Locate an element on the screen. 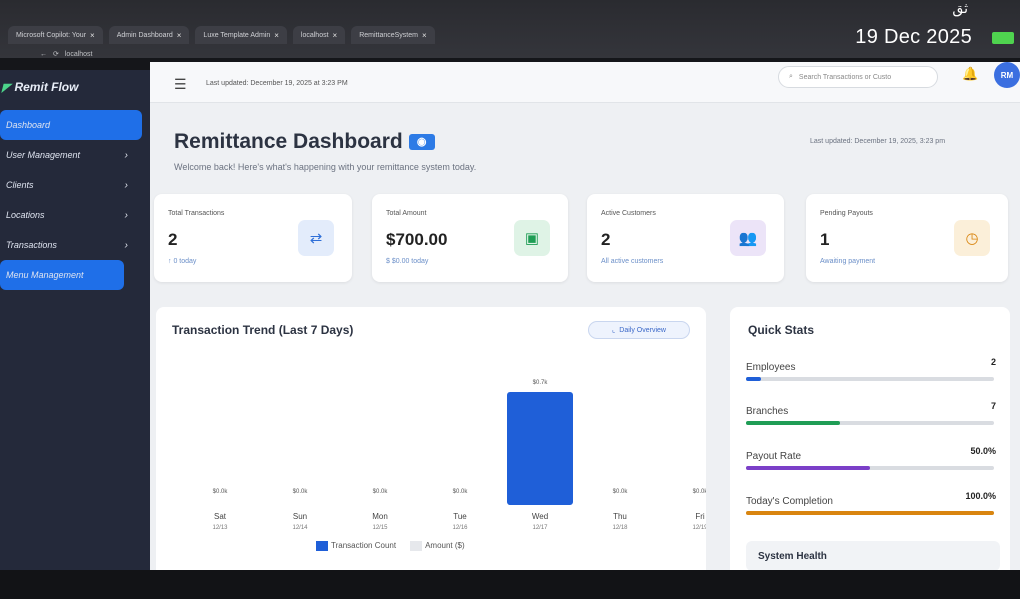 Image resolution: width=1020 pixels, height=599 pixels. search-input: ⌕ Search Transactions or Custo is located at coordinates (858, 77).